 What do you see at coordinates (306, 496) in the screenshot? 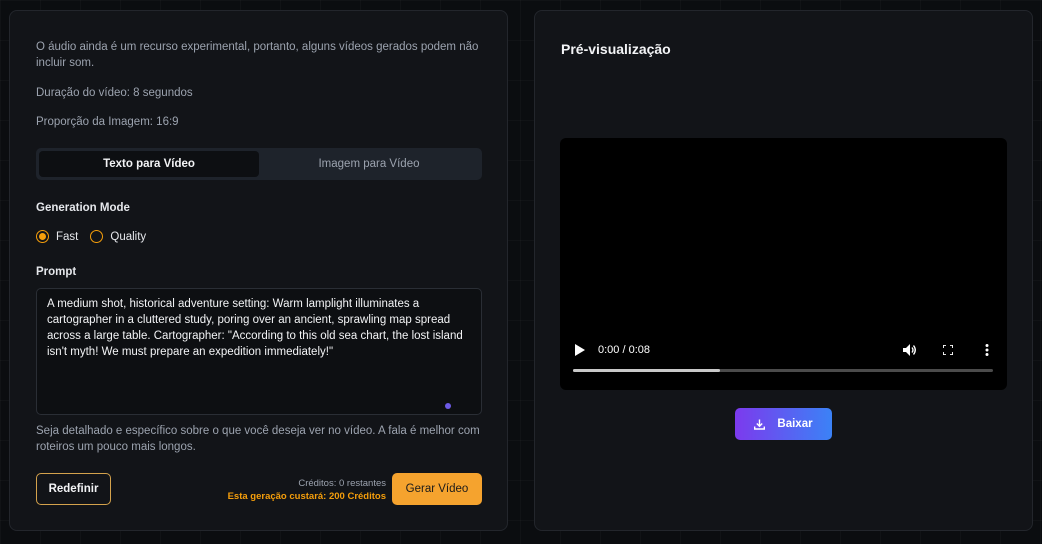
I see `generation-cost: Esta geração custará: 200 Créditos` at bounding box center [306, 496].